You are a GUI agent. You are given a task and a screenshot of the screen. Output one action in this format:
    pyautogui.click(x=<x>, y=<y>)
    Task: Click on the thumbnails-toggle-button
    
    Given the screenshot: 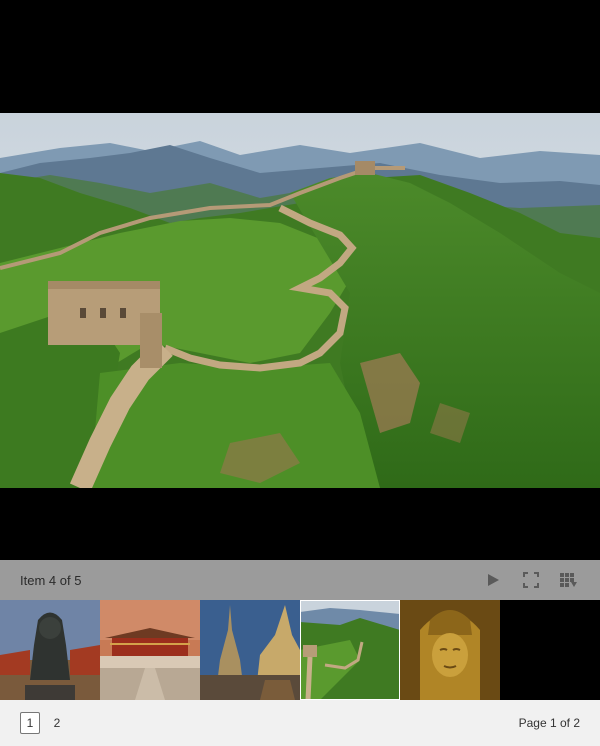 What is the action you would take?
    pyautogui.click(x=569, y=580)
    